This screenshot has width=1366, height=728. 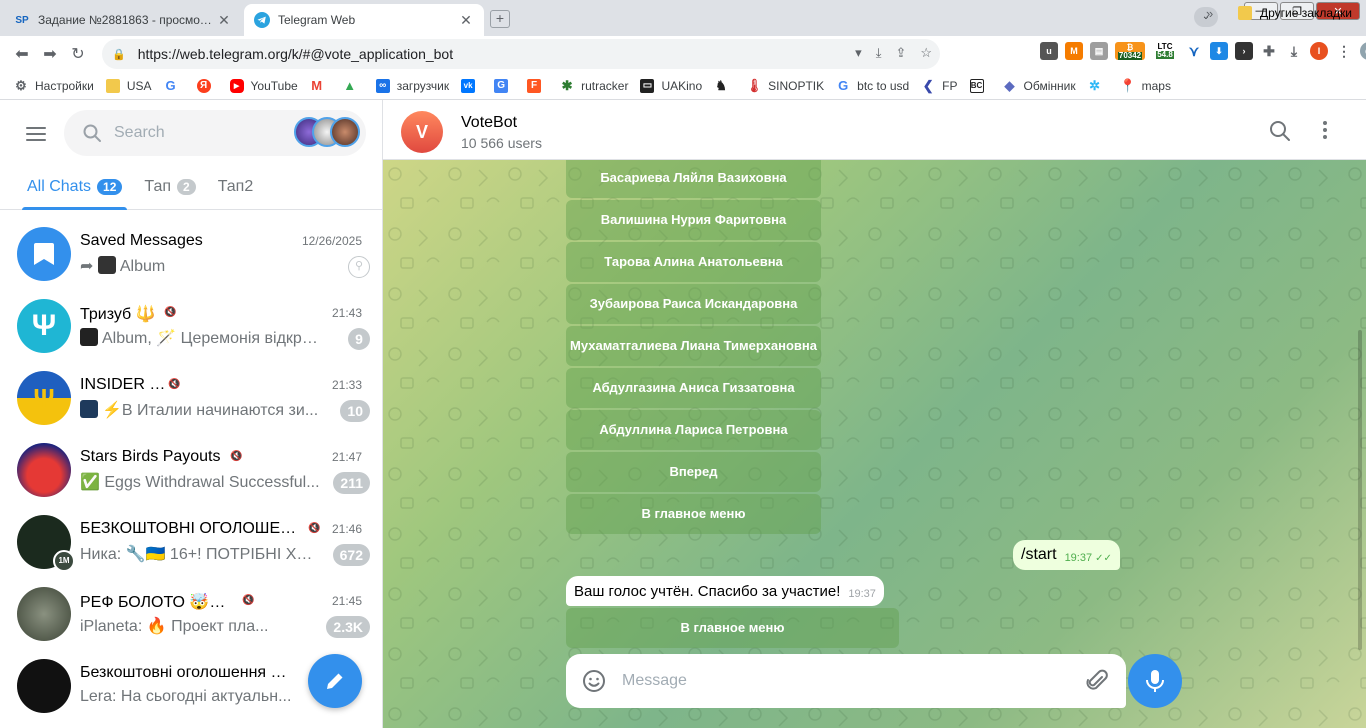 What do you see at coordinates (128, 85) in the screenshot?
I see `bookmark-usa: USA` at bounding box center [128, 85].